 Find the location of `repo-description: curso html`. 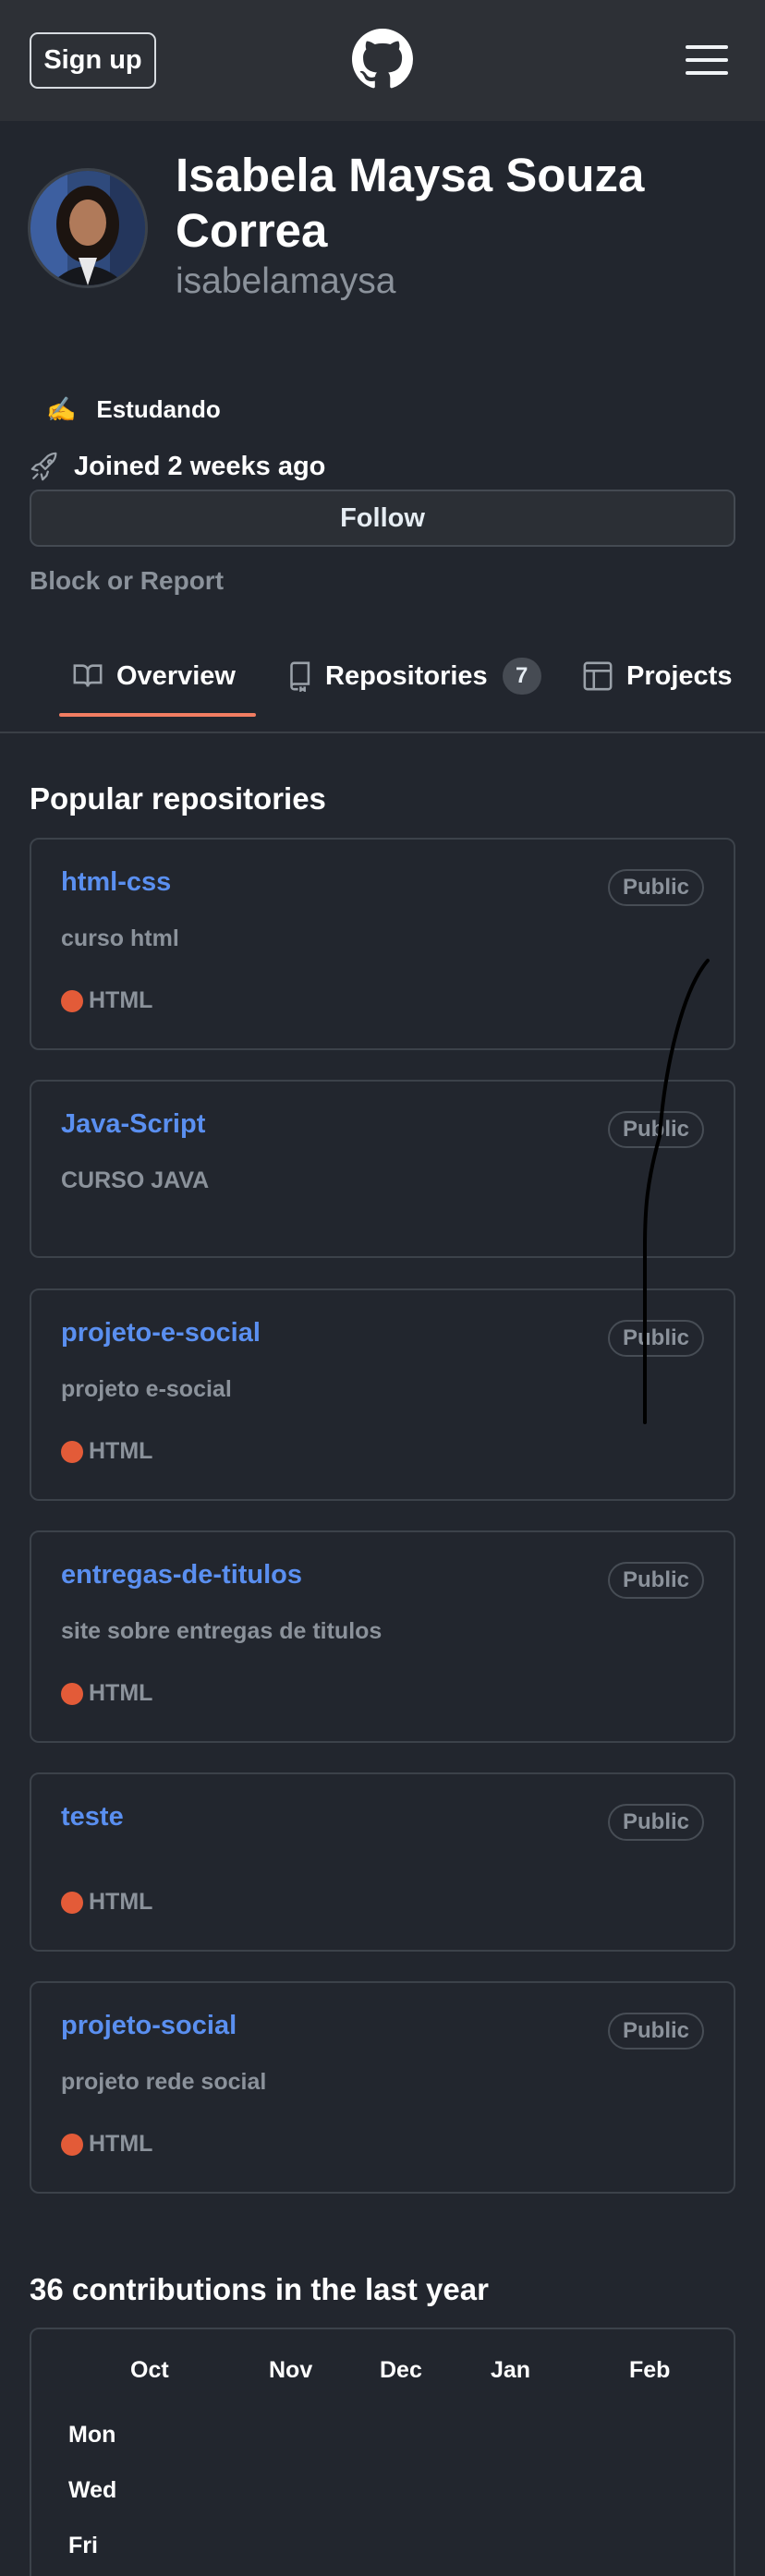

repo-description: curso html is located at coordinates (120, 938).